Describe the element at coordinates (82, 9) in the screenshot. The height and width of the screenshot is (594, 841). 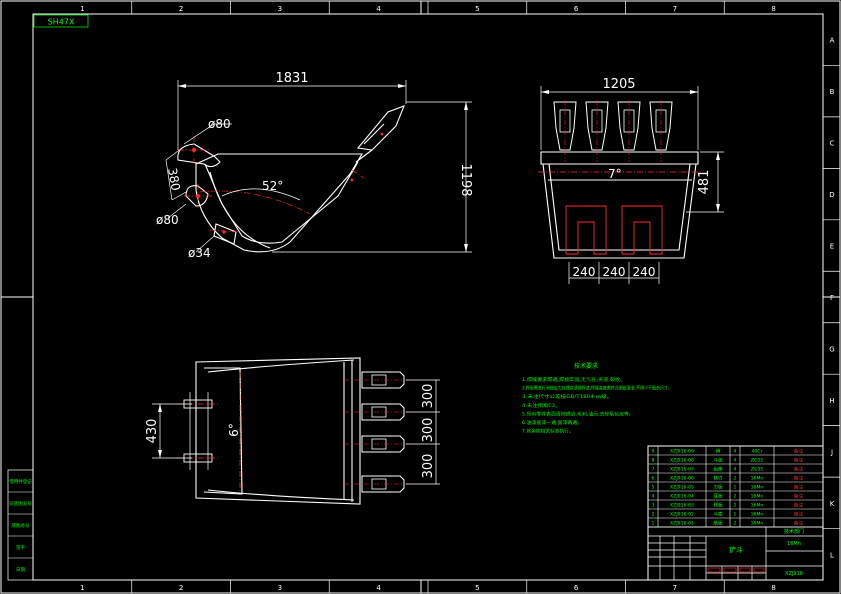
I see `grid-col-label: 1` at that location.